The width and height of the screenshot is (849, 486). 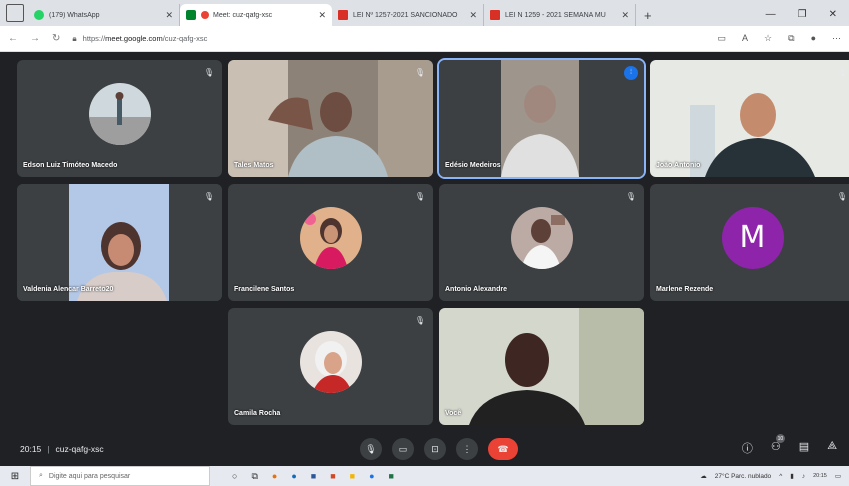 What do you see at coordinates (648, 17) in the screenshot?
I see `new-tab-button: +` at bounding box center [648, 17].